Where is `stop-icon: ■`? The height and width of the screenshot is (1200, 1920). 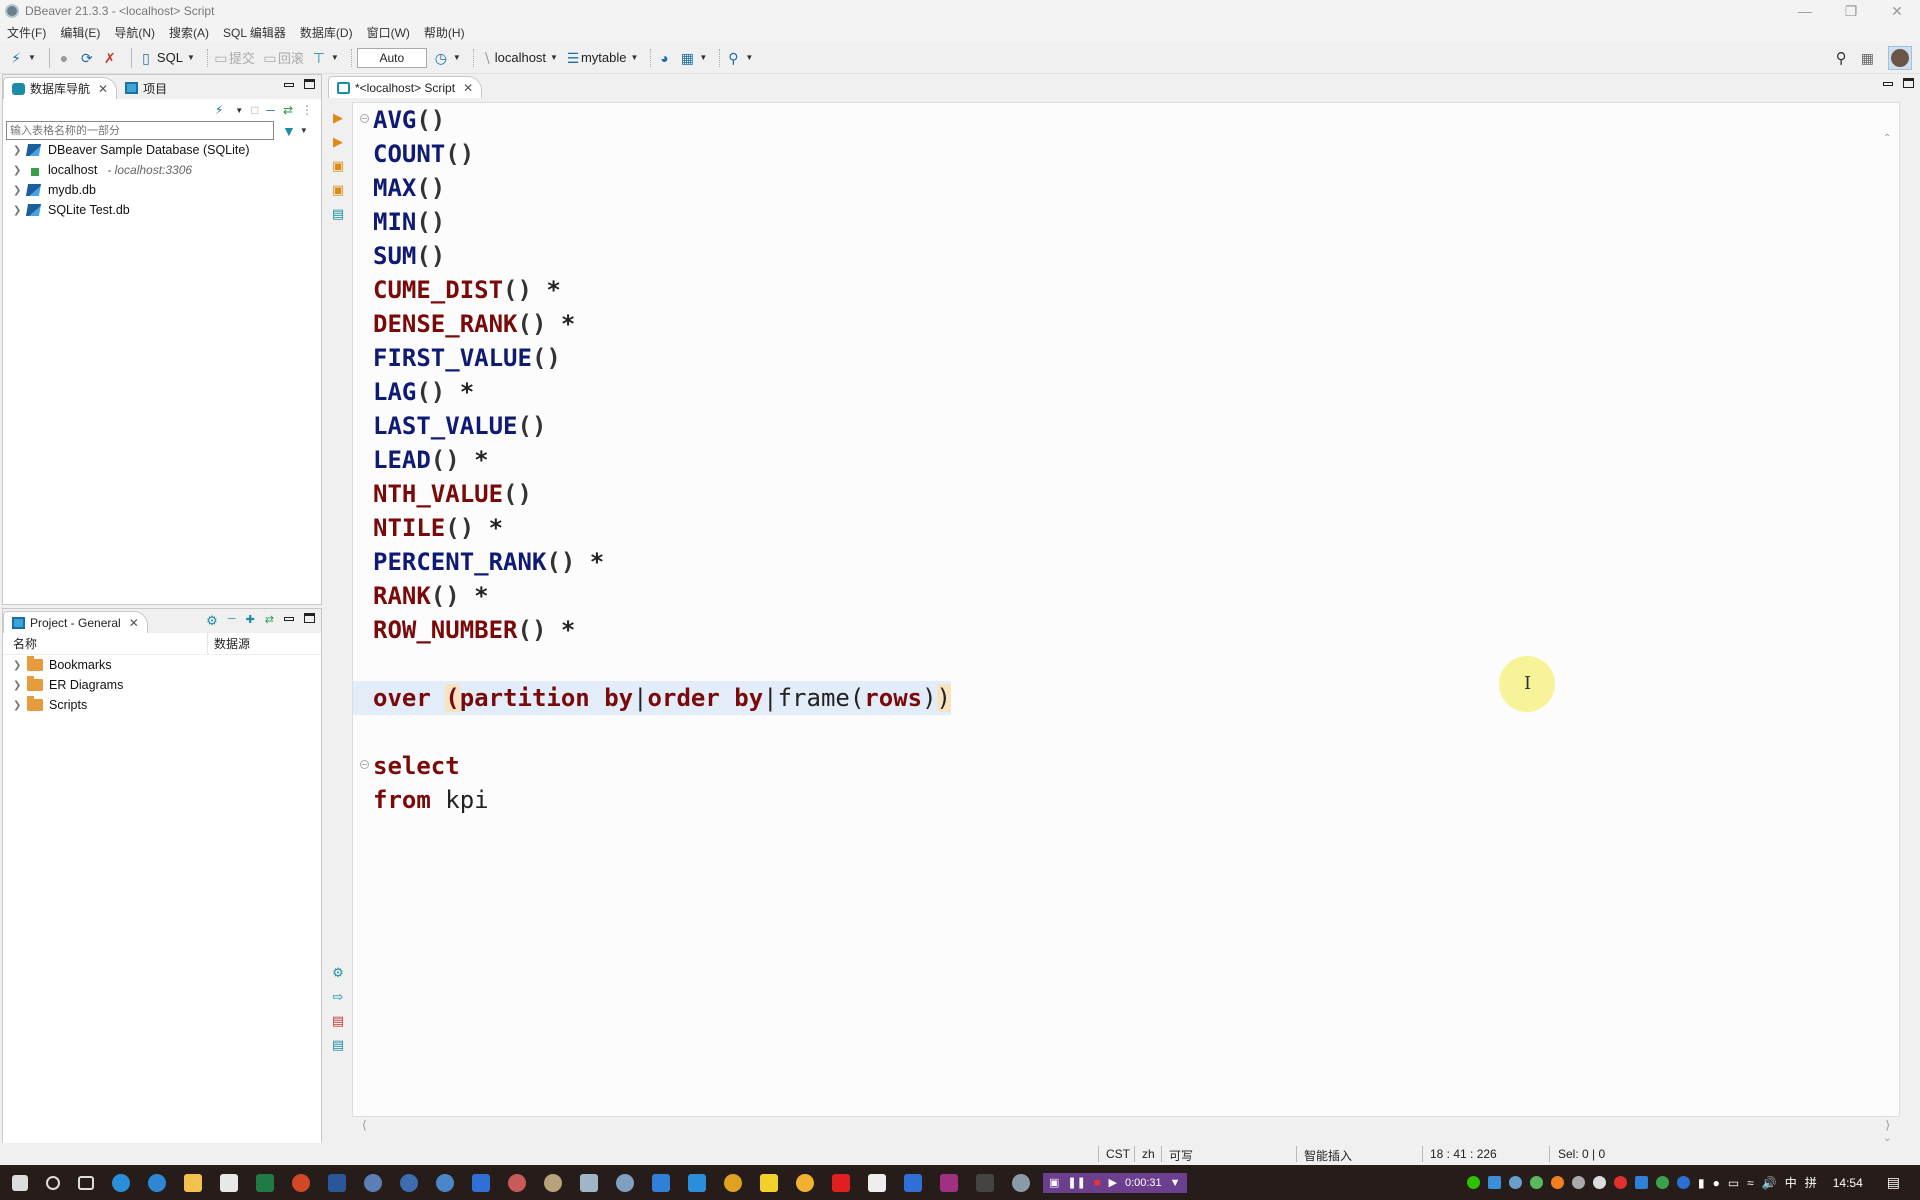
stop-icon: ■ is located at coordinates (1097, 1183).